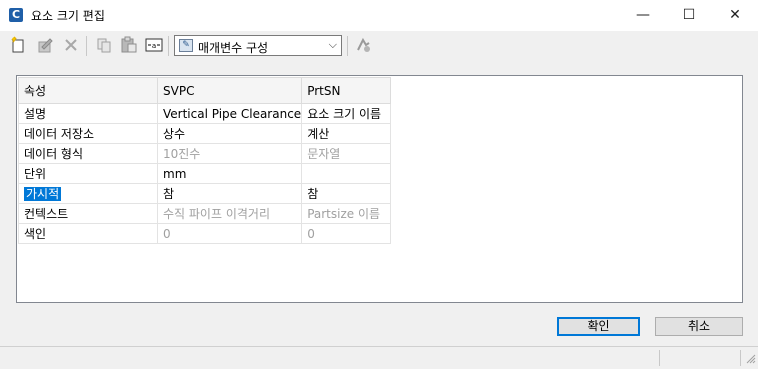 Image resolution: width=758 pixels, height=369 pixels. Describe the element at coordinates (598, 326) in the screenshot. I see `ok-button: 확인` at that location.